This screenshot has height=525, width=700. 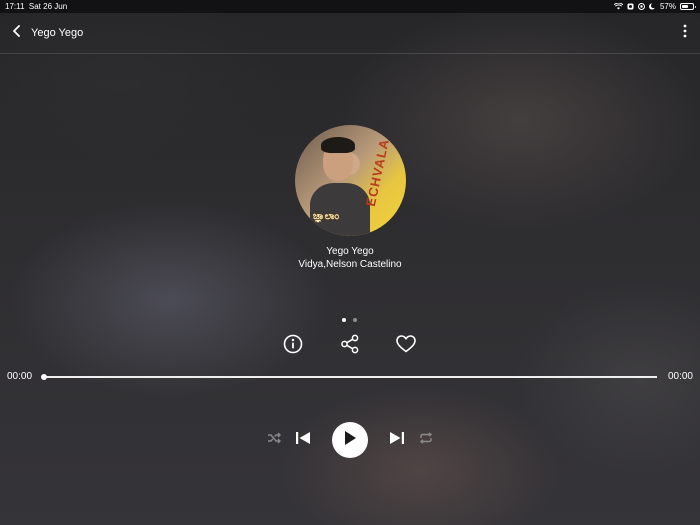 What do you see at coordinates (350, 33) in the screenshot?
I see `top-app-bar: Yego Yego` at bounding box center [350, 33].